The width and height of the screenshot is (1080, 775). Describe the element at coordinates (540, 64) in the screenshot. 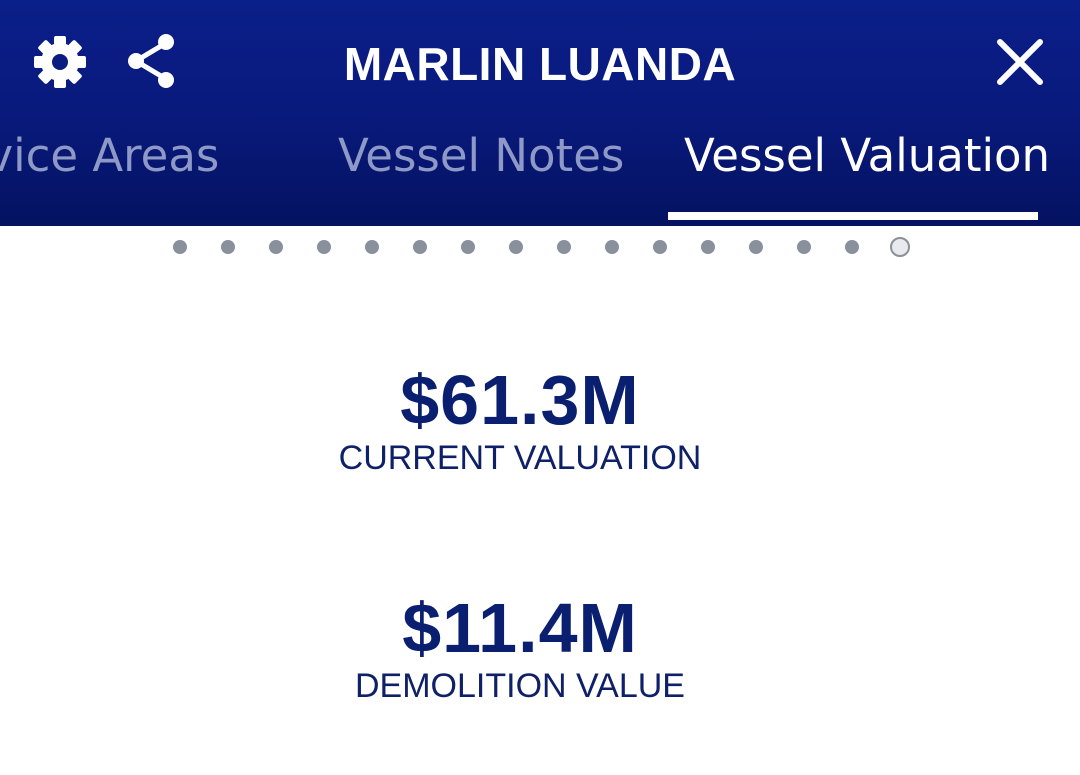

I see `vessel-title: MARLIN LUANDA` at that location.